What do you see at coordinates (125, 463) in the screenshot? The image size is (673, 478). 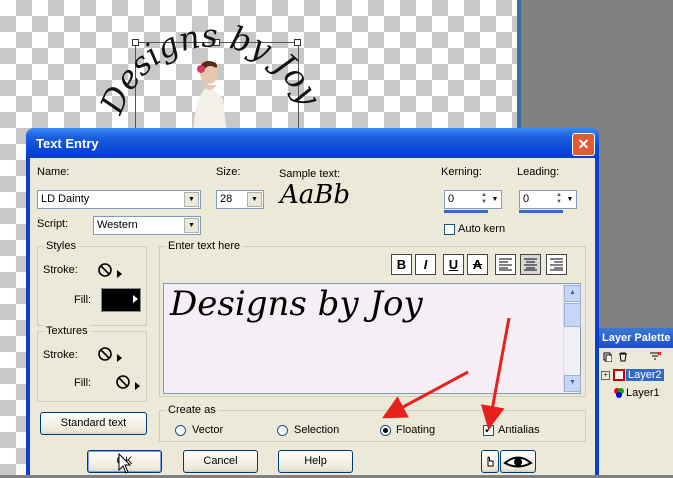 I see `mouse-cursor-icon` at bounding box center [125, 463].